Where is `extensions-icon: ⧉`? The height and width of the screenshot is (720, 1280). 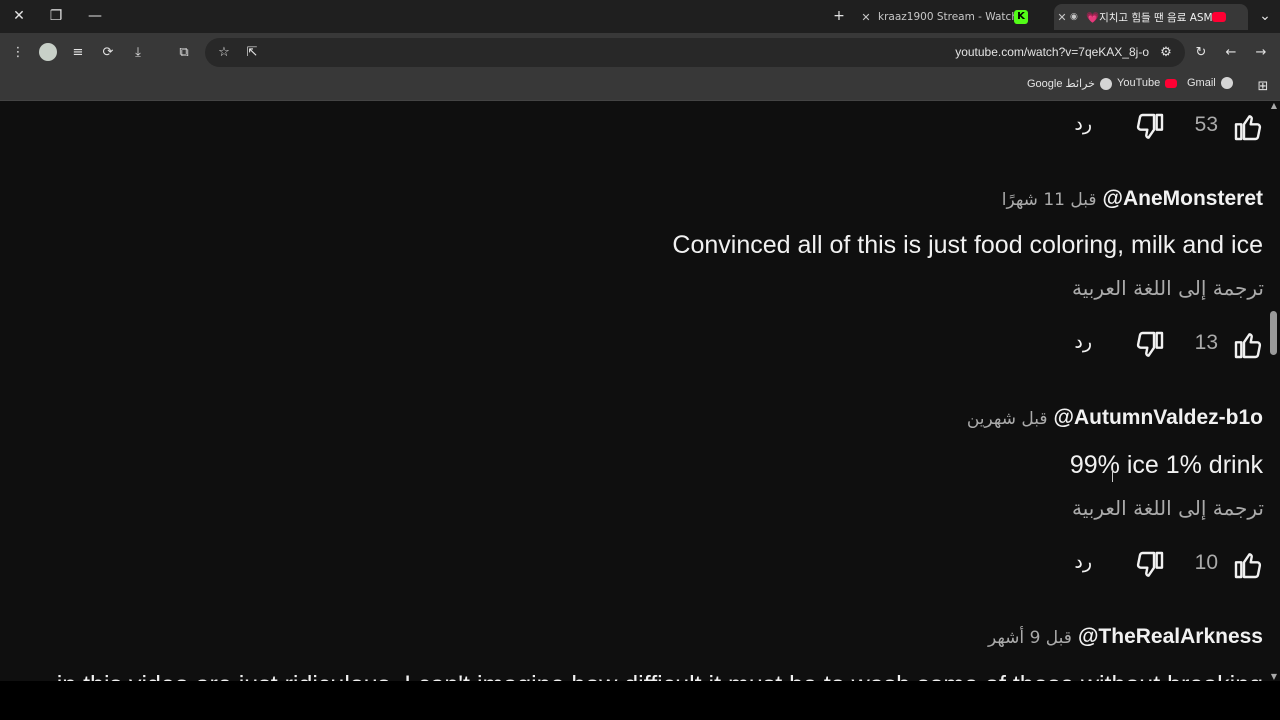 extensions-icon: ⧉ is located at coordinates (184, 52).